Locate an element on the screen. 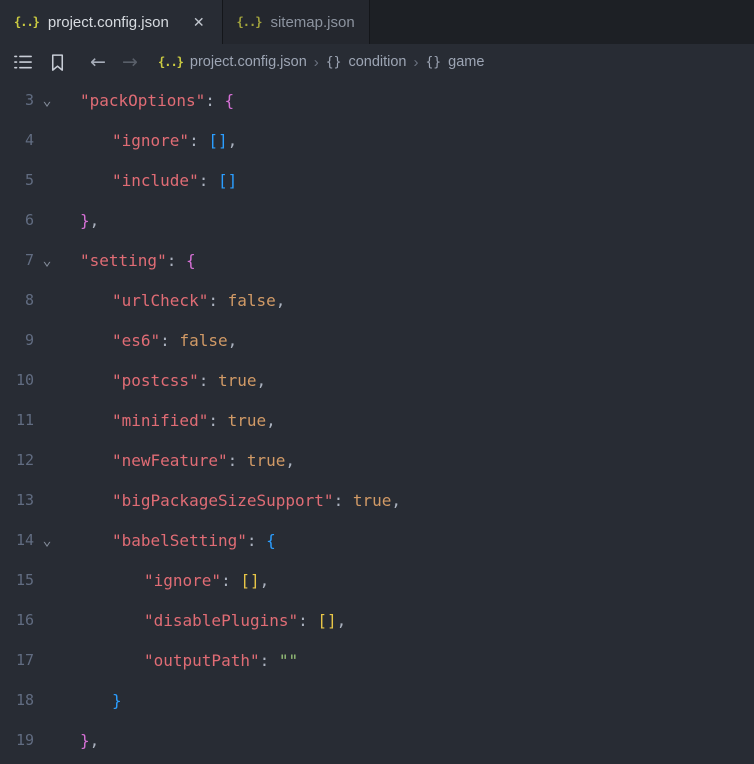 This screenshot has width=754, height=764. line-number: 10 is located at coordinates (17, 380).